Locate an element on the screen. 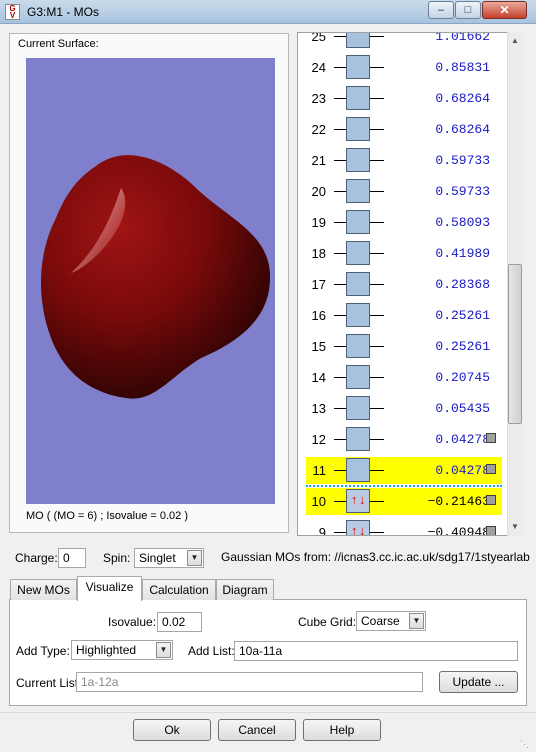 The height and width of the screenshot is (752, 536). mo-row: 22 0.68264 is located at coordinates (404, 129).